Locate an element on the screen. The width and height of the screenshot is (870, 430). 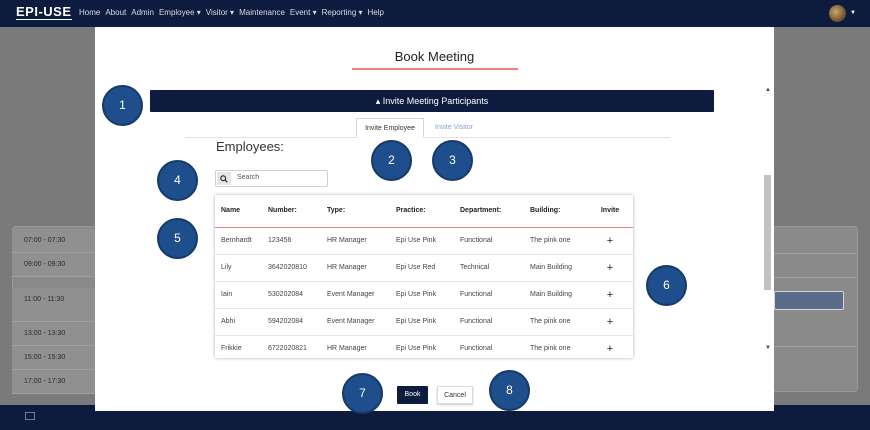
cell-practice: Epi Use Red is located at coordinates (422, 268).